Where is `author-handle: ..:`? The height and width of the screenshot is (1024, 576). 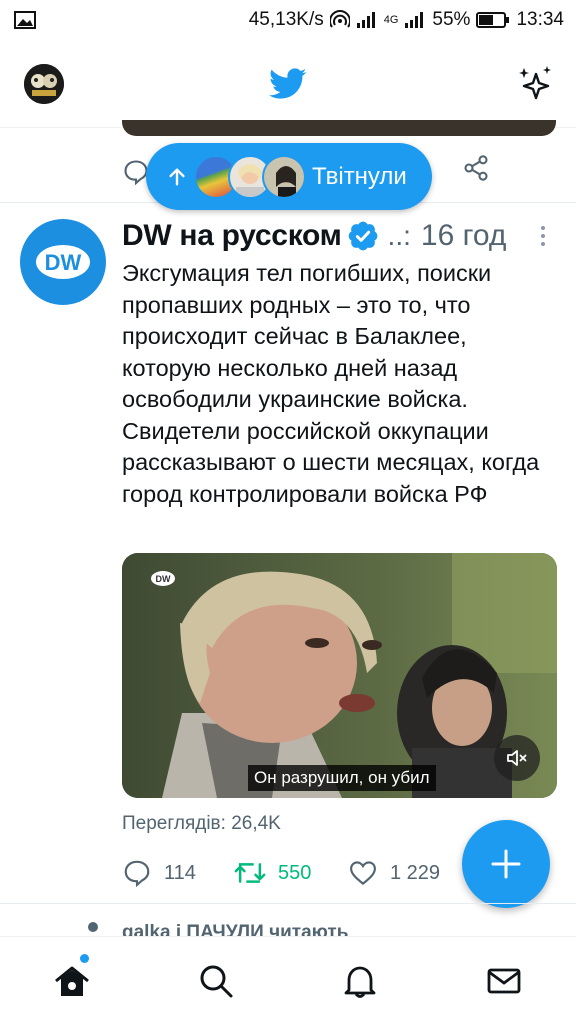 author-handle: ..: is located at coordinates (399, 235).